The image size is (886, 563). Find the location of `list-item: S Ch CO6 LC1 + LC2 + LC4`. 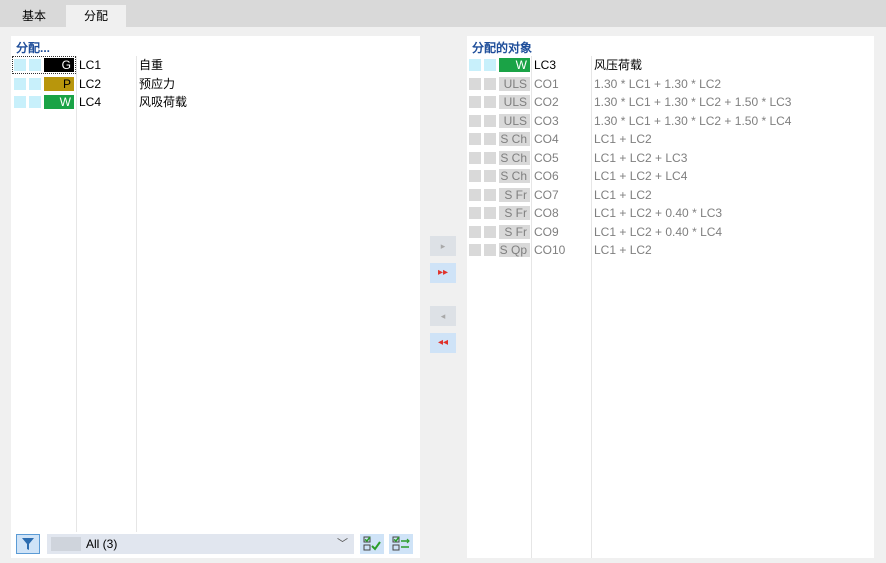

list-item: S Ch CO6 LC1 + LC2 + LC4 is located at coordinates (670, 176).